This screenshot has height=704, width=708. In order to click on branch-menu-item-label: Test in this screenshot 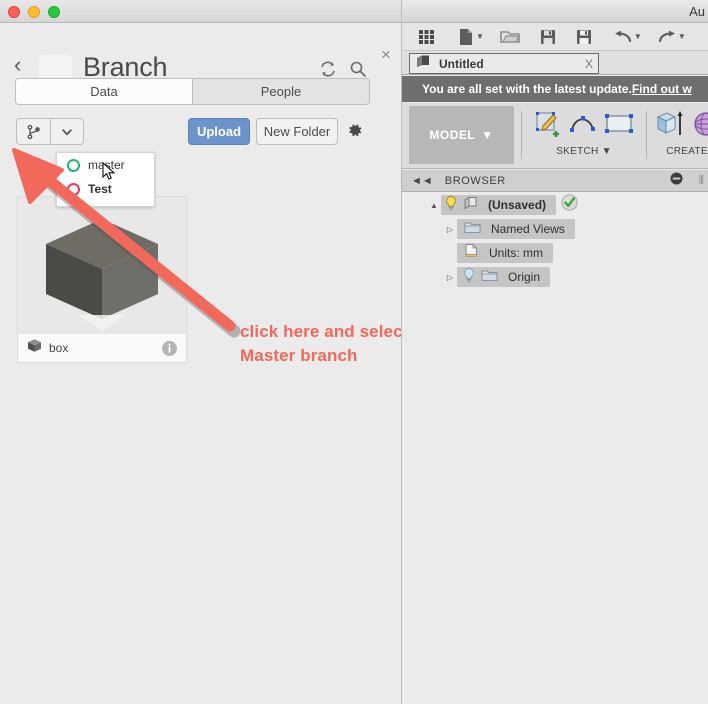, I will do `click(100, 189)`.